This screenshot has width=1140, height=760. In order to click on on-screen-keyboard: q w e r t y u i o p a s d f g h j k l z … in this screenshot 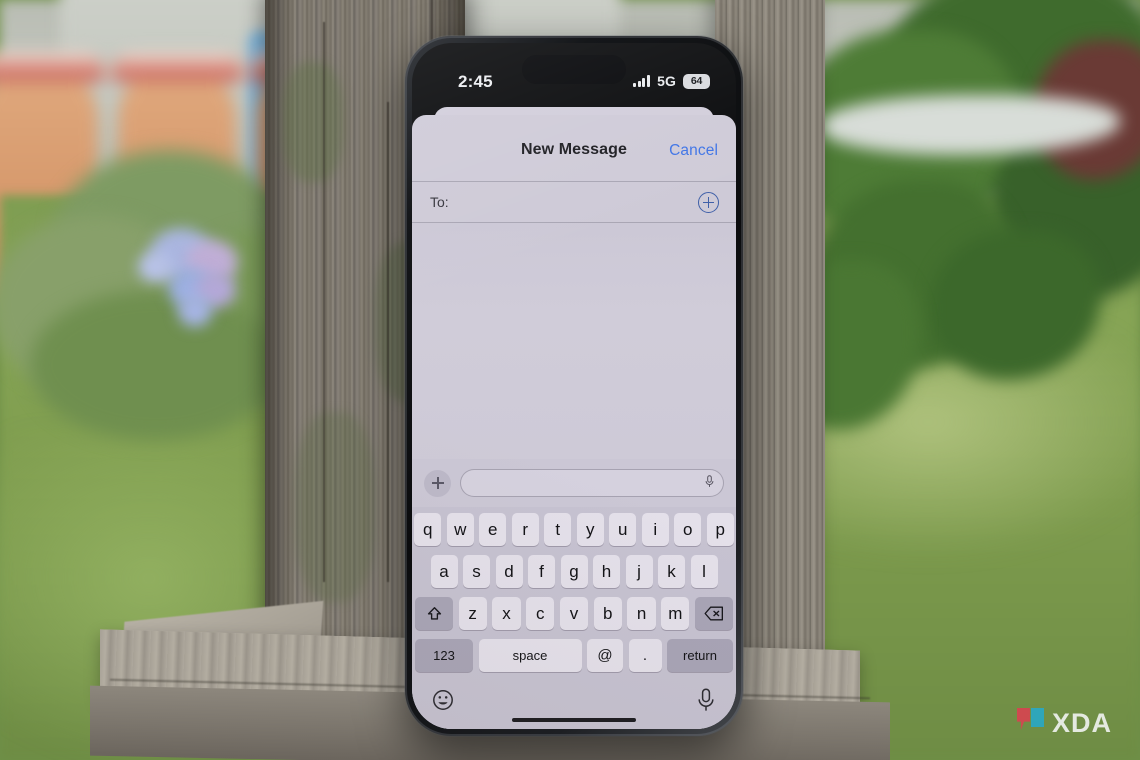, I will do `click(574, 618)`.